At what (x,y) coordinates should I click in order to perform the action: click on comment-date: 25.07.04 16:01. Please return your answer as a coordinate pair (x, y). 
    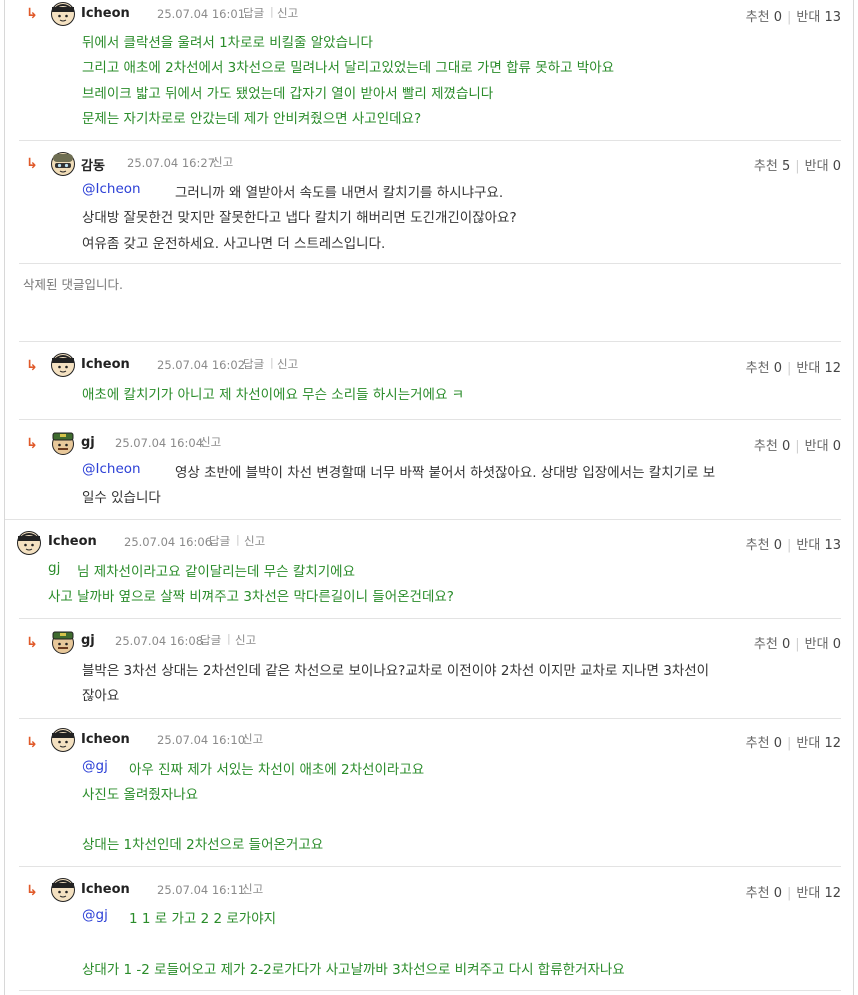
    Looking at the image, I should click on (201, 14).